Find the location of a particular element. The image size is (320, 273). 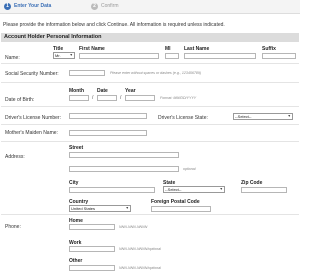

other-phone-header: Other is located at coordinates (76, 261).